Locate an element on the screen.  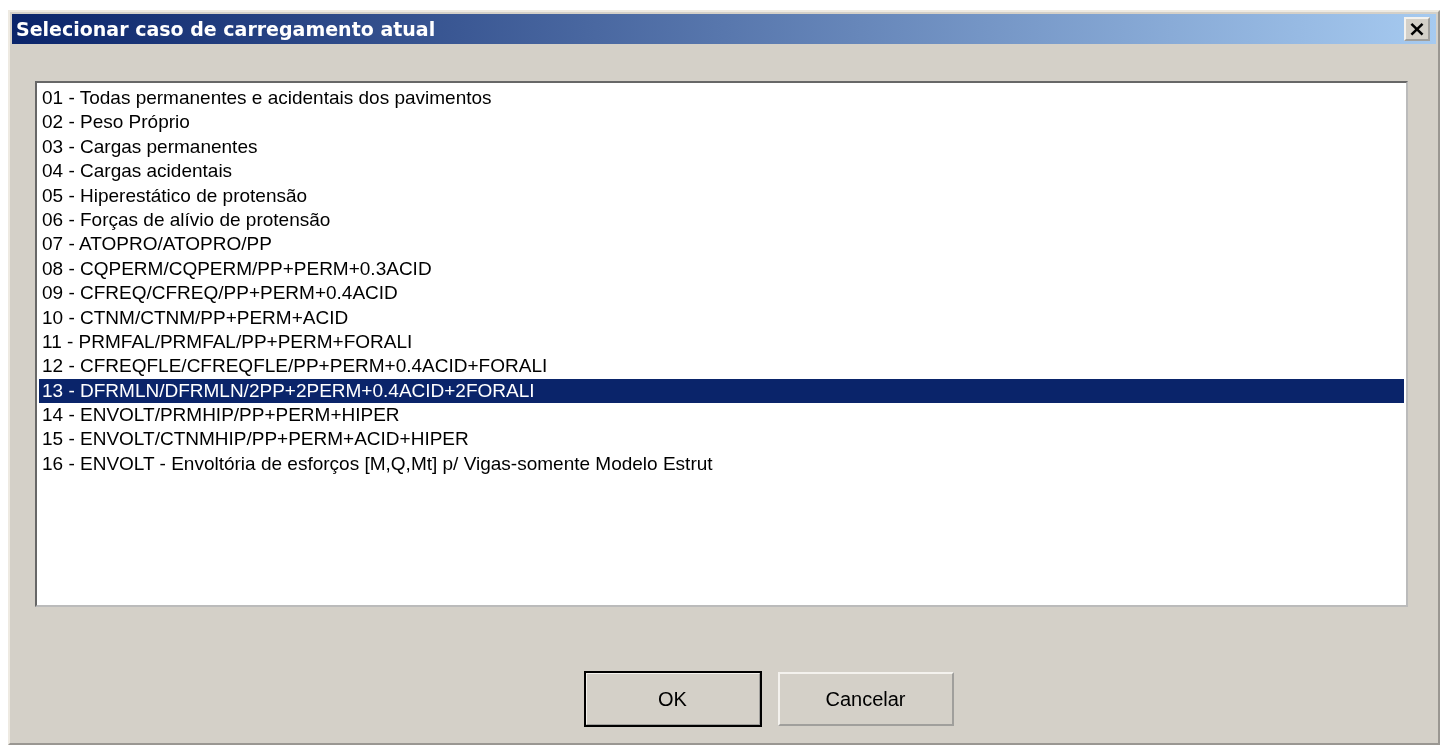
list-item: 16 - ENVOLT - Envoltória de esforços [M,Q,Mt] p/ Vigas-somente Modelo Estrut is located at coordinates (721, 464).